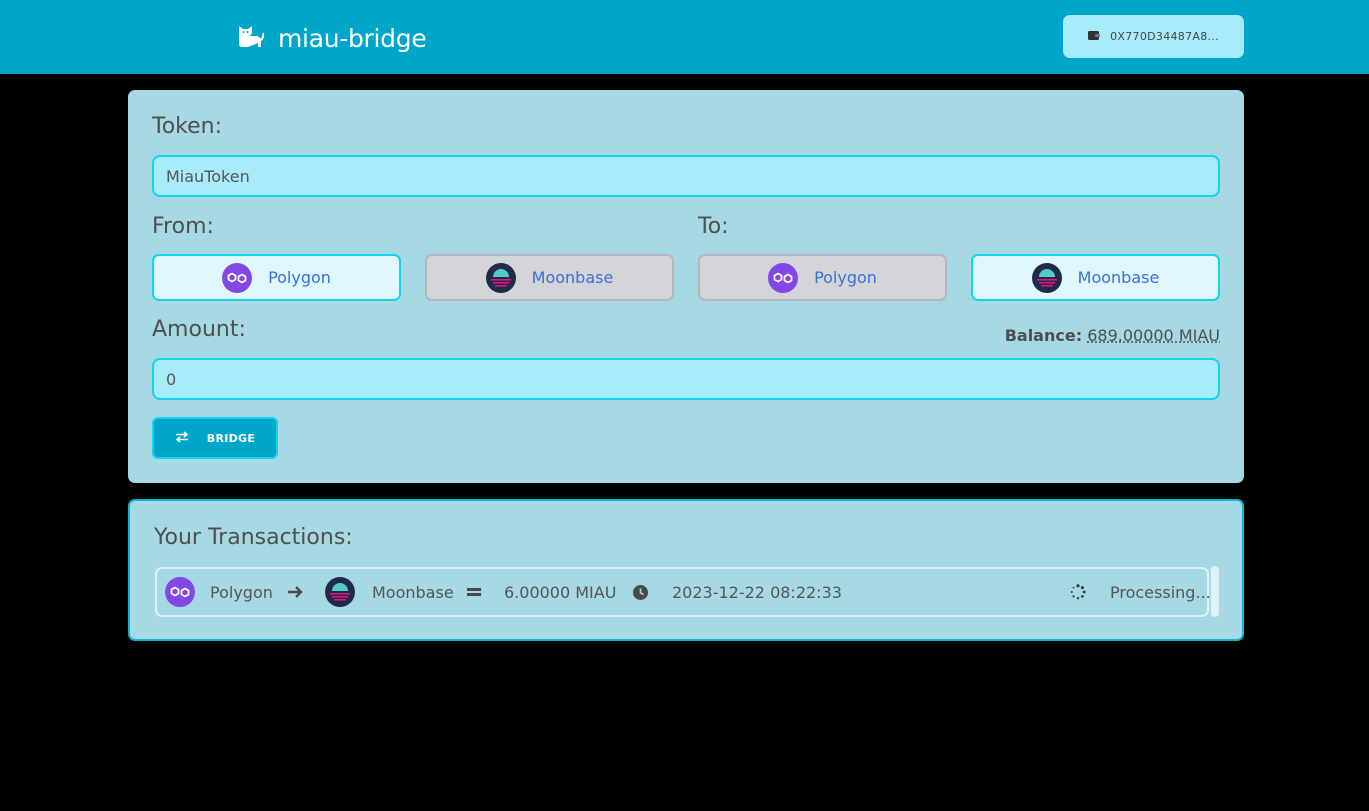  Describe the element at coordinates (686, 379) in the screenshot. I see `amount-input: 0` at that location.